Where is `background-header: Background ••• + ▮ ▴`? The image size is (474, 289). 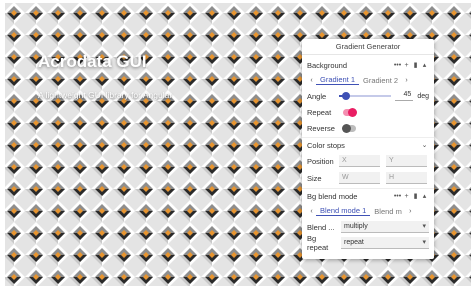 background-header: Background ••• + ▮ ▴ is located at coordinates (368, 65).